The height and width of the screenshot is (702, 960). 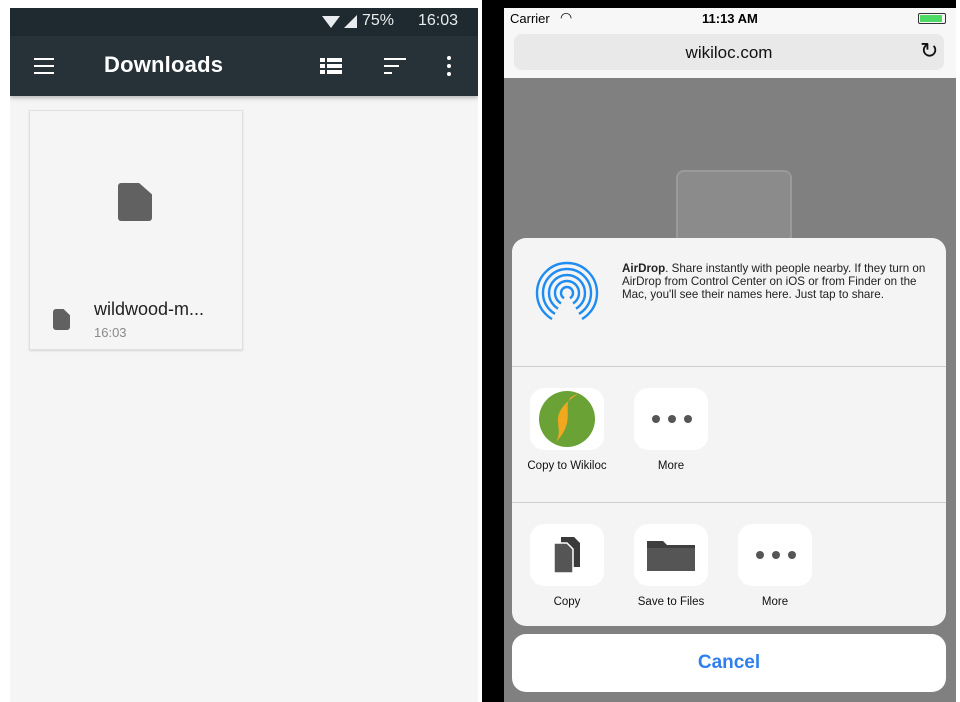 I want to click on airdrop-title: AirDrop, so click(x=644, y=268).